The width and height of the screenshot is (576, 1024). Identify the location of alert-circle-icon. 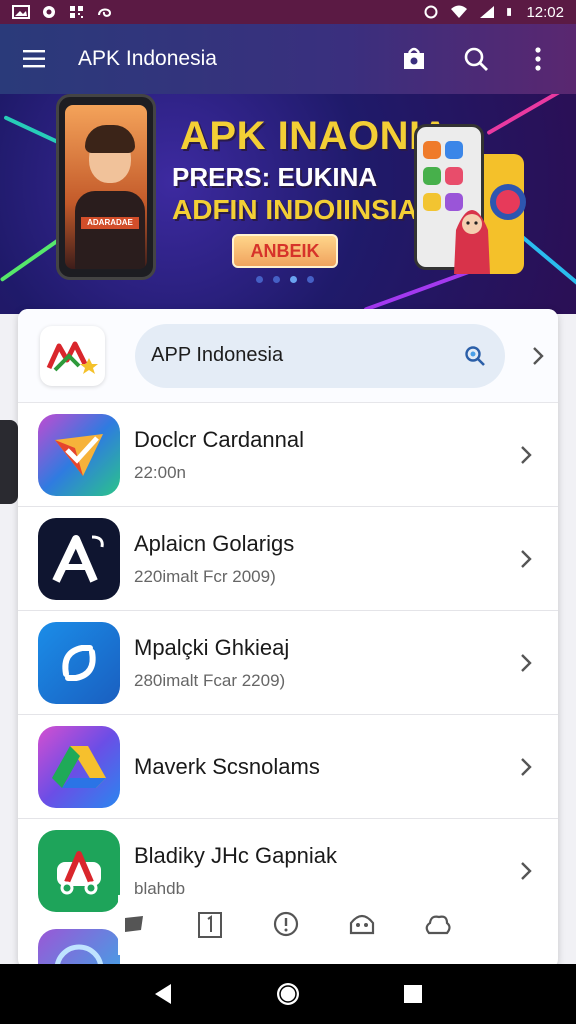
(286, 924).